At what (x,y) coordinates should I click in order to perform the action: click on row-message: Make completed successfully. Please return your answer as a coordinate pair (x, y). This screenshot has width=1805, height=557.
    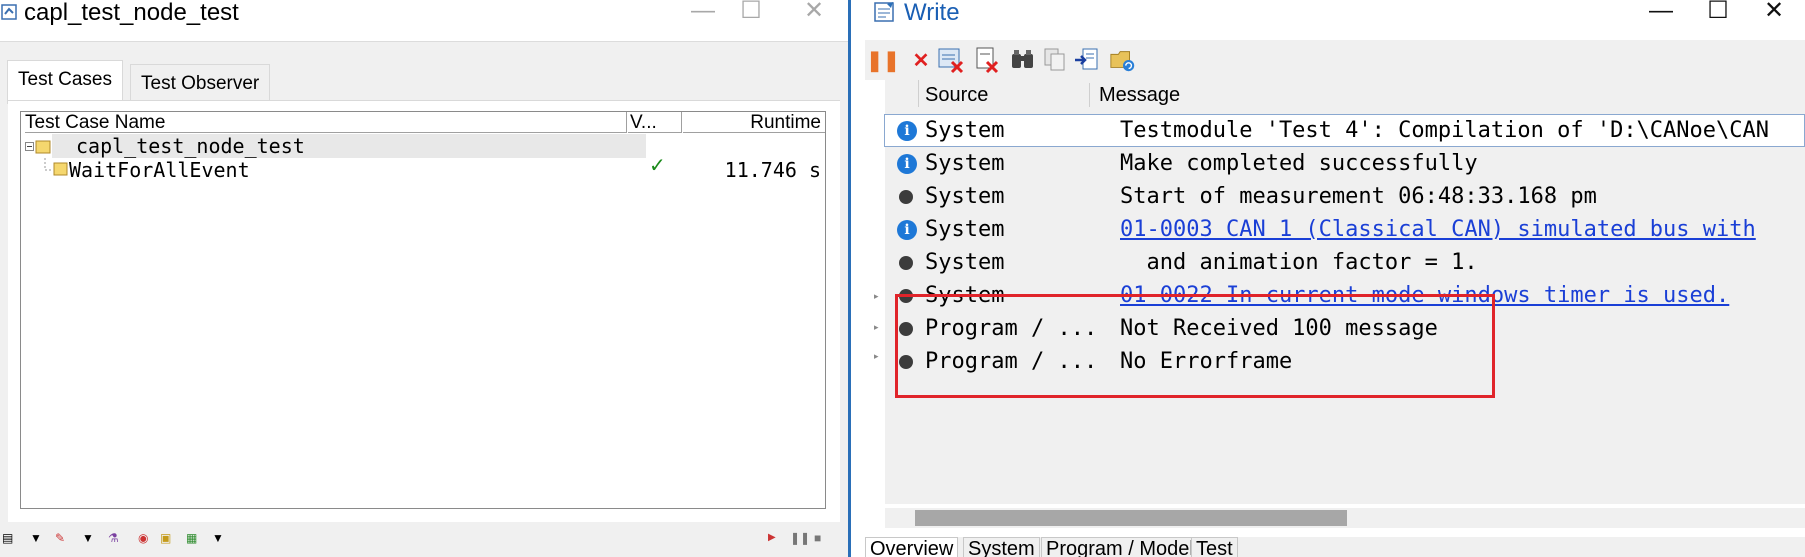
    Looking at the image, I should click on (1299, 163).